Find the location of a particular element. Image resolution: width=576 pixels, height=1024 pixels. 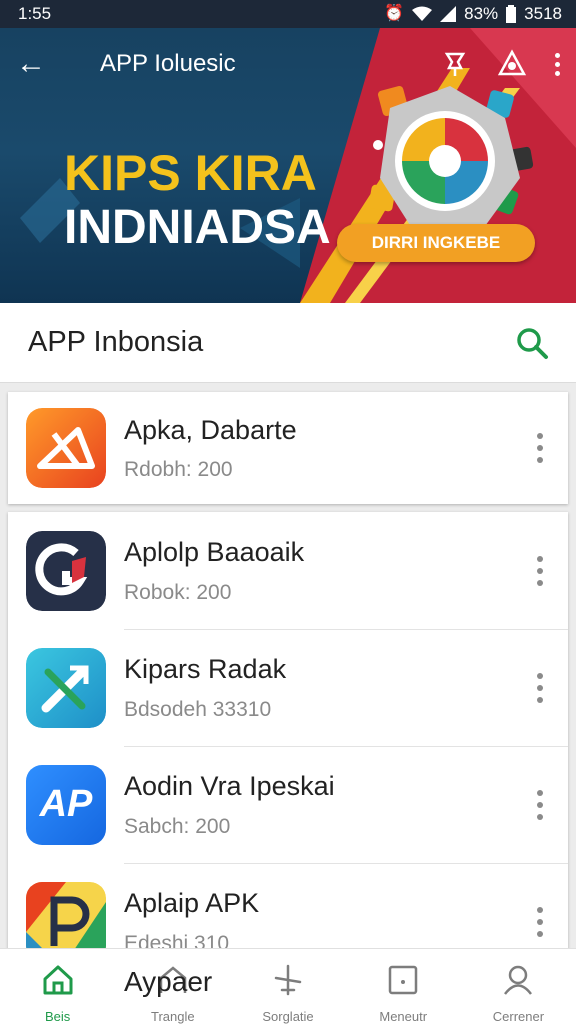

search-button is located at coordinates (532, 343).